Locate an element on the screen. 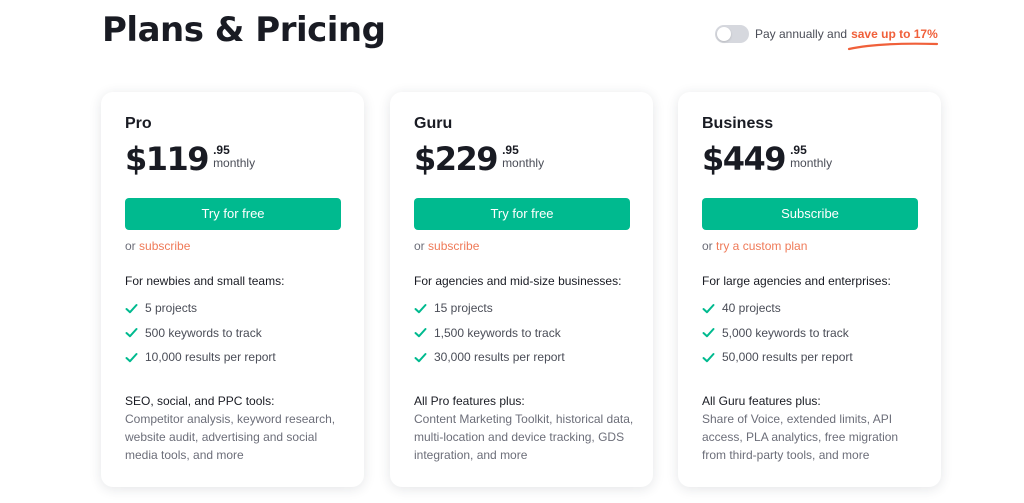  extras-title: SEO, social, and PPC tools: is located at coordinates (200, 401).